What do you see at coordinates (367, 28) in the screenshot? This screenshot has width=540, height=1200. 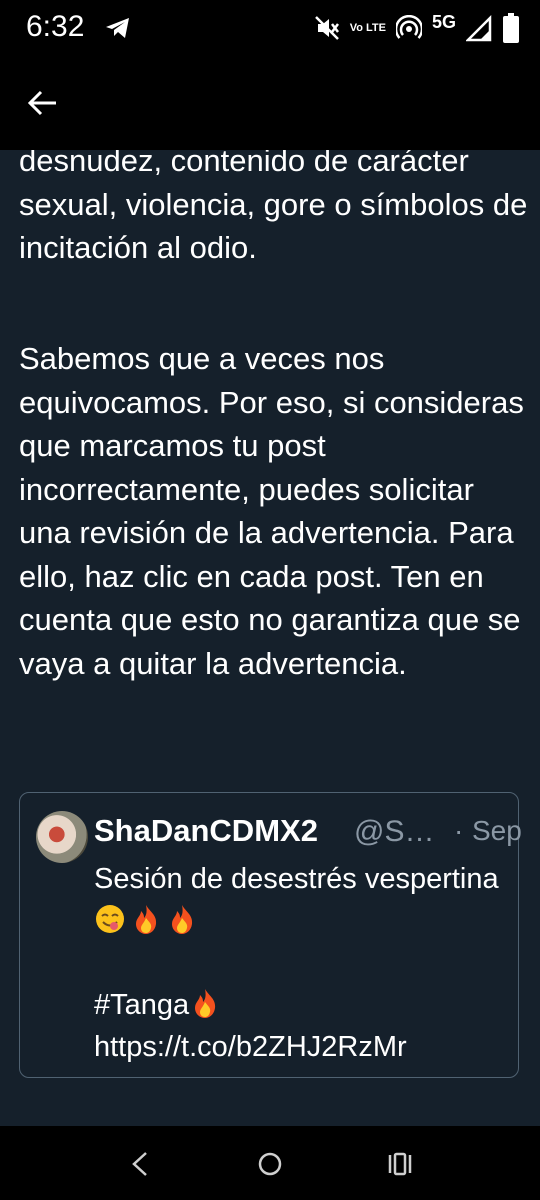 I see `volte-icon: Vo LTE` at bounding box center [367, 28].